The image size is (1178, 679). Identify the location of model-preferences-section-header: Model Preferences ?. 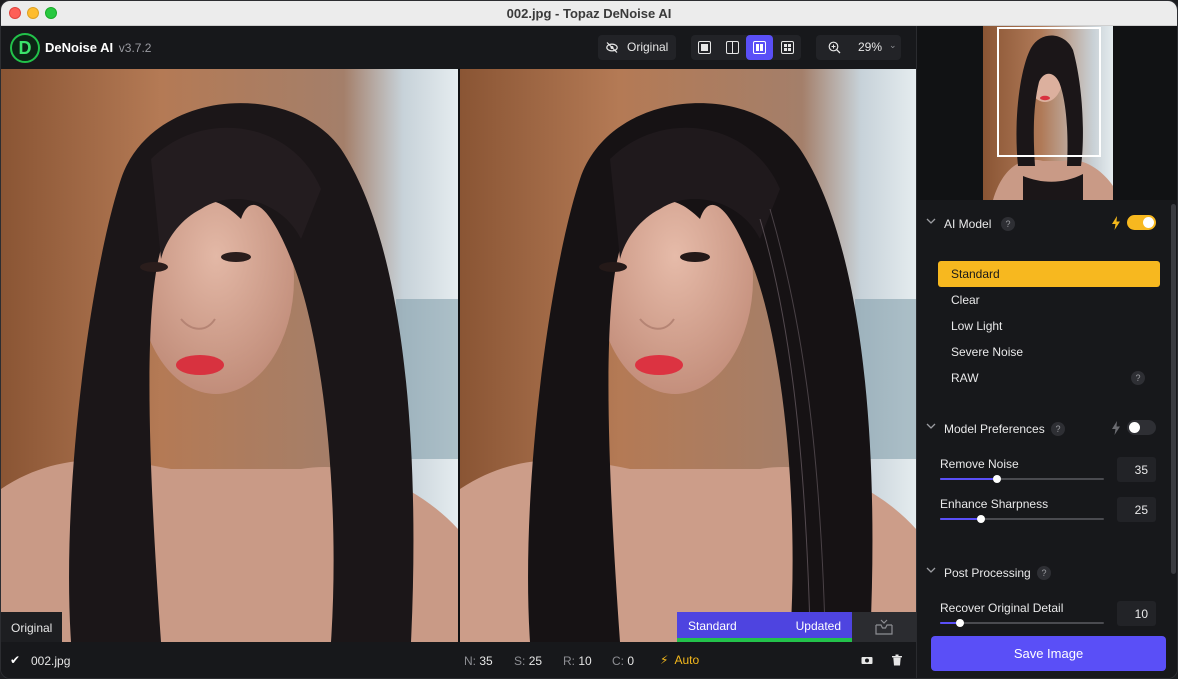
(1042, 429).